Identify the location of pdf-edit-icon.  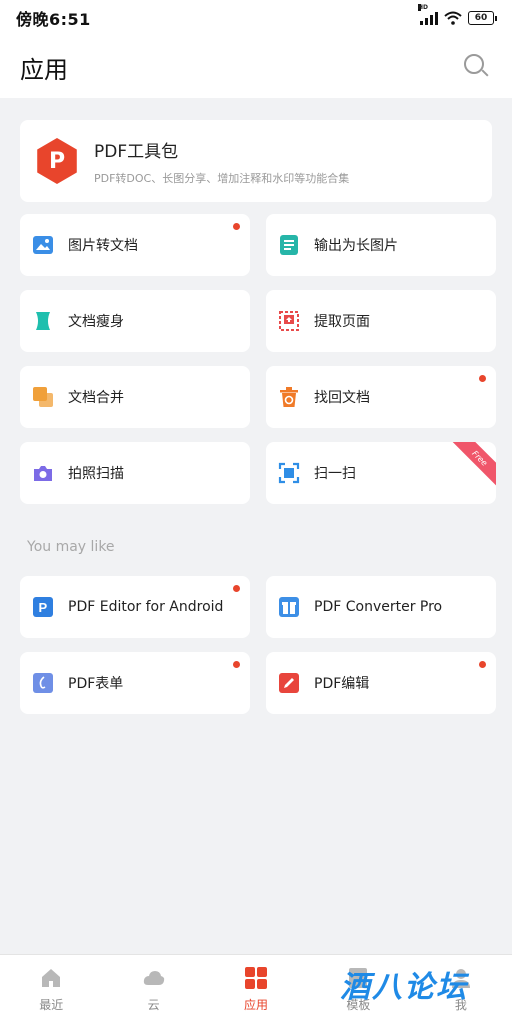
(289, 683).